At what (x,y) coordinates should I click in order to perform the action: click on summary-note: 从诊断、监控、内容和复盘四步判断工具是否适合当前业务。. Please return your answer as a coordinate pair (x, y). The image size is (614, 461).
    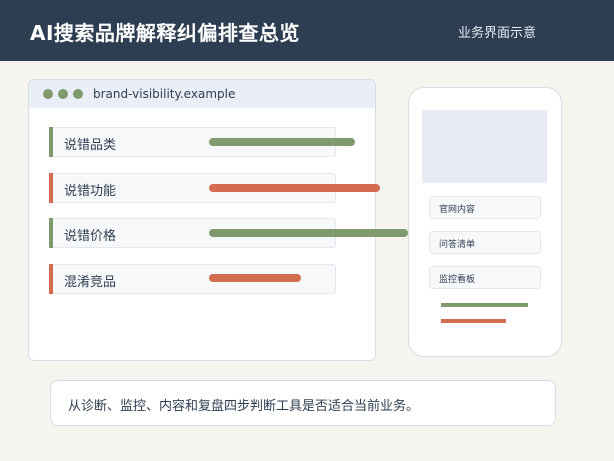
    Looking at the image, I should click on (303, 403).